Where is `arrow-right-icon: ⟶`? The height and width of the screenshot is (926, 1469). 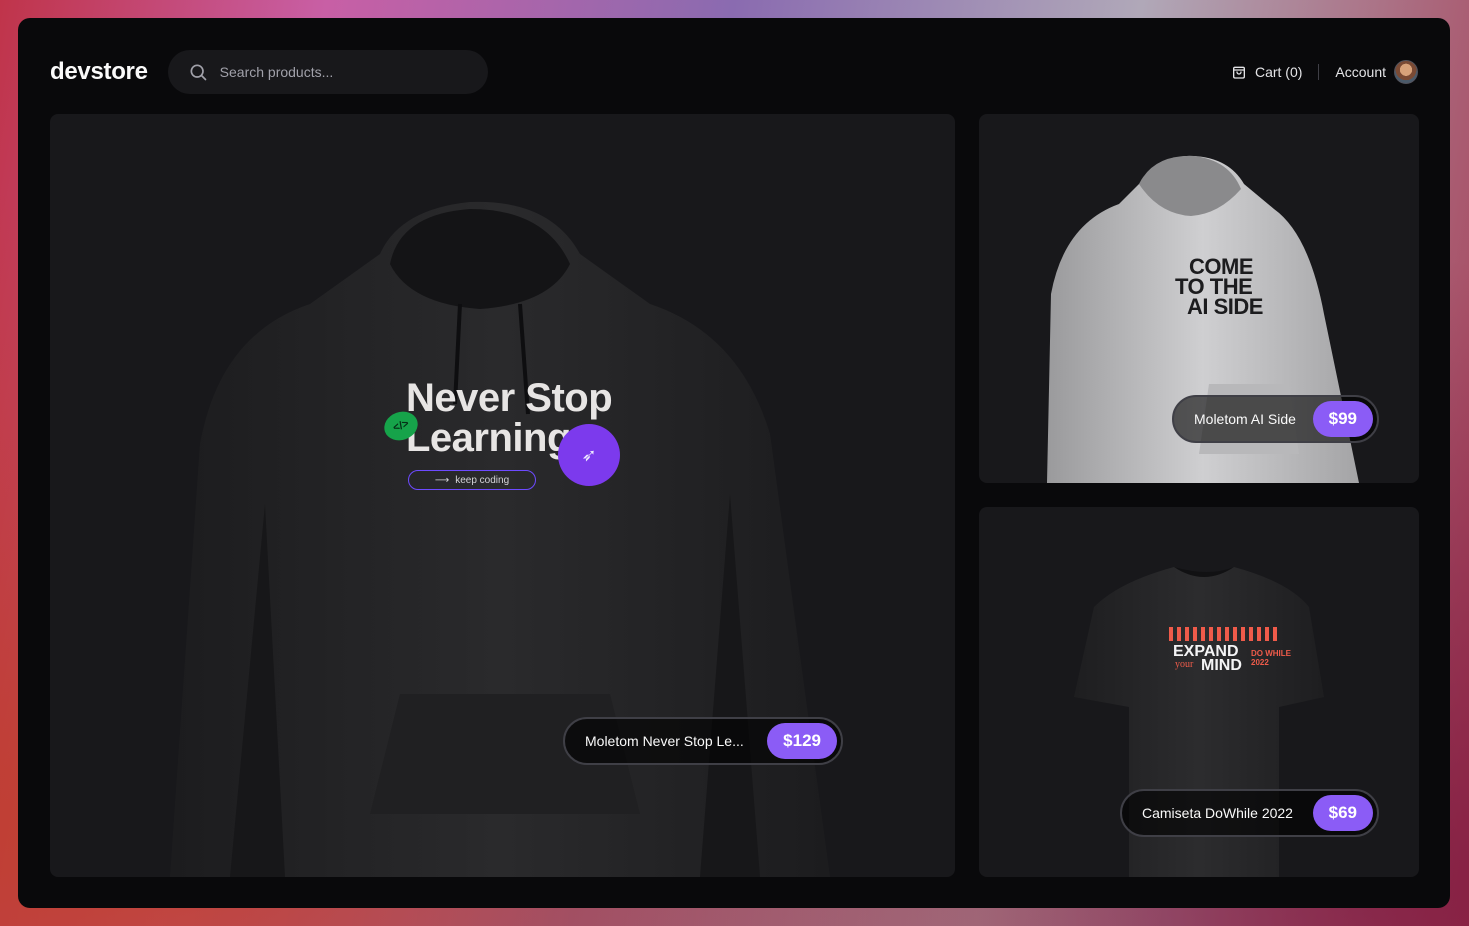
arrow-right-icon: ⟶ is located at coordinates (442, 480).